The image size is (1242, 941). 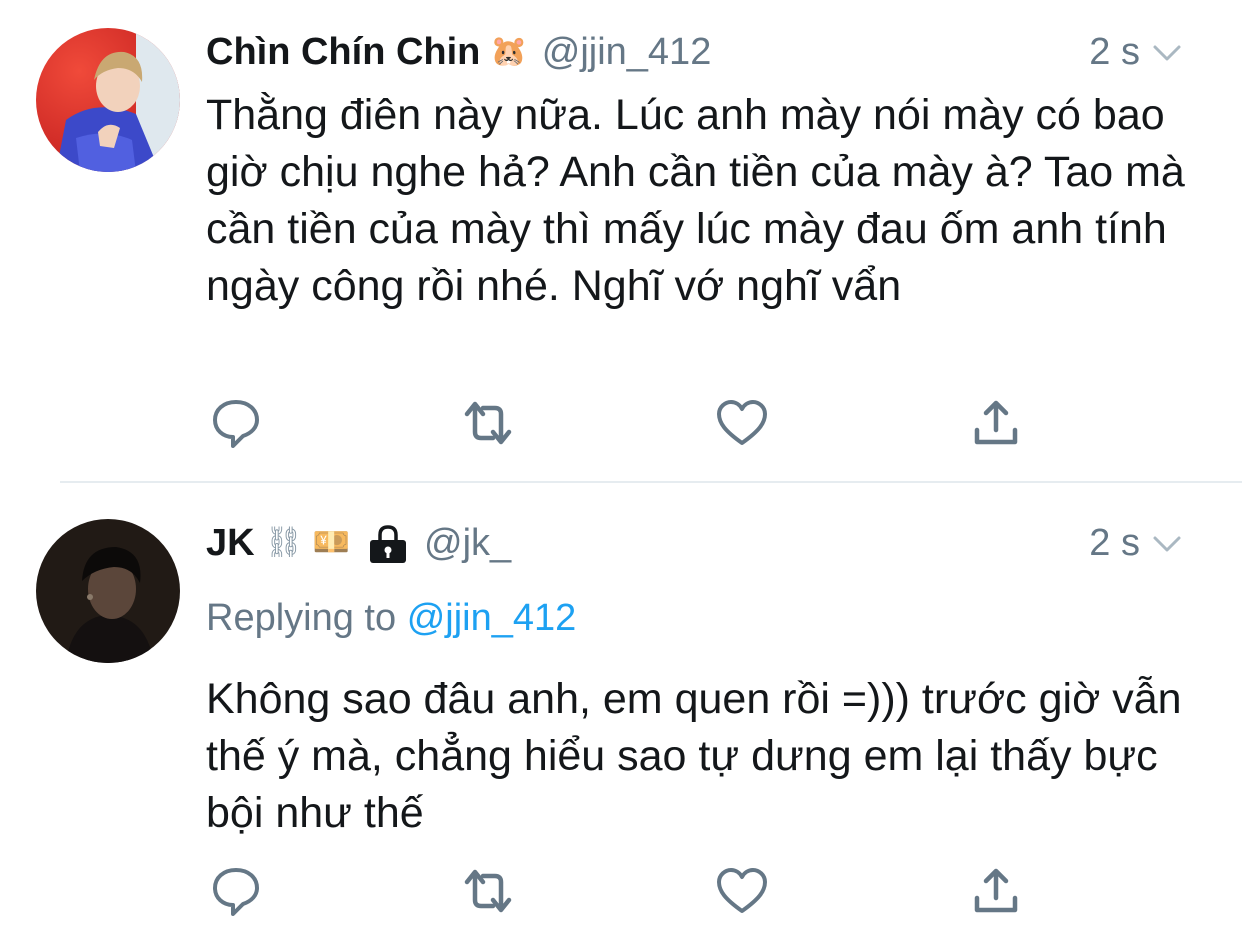 I want to click on lock-icon, so click(x=388, y=543).